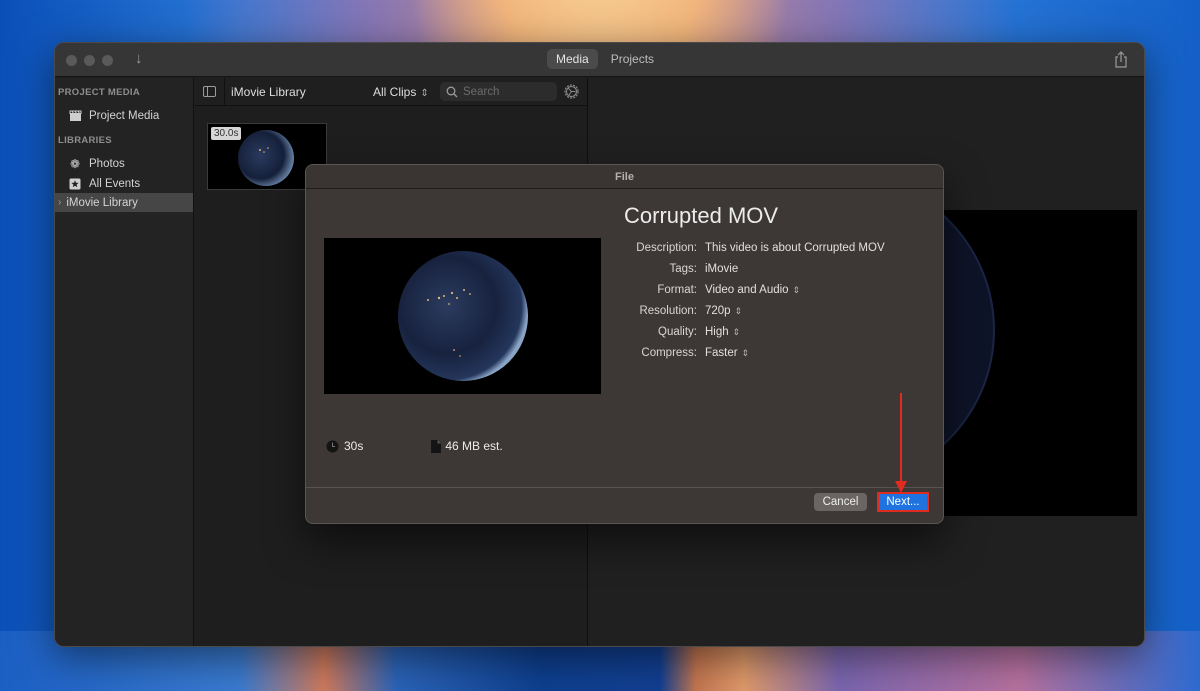 The image size is (1200, 691). What do you see at coordinates (268, 92) in the screenshot?
I see `library-title: iMovie Library` at bounding box center [268, 92].